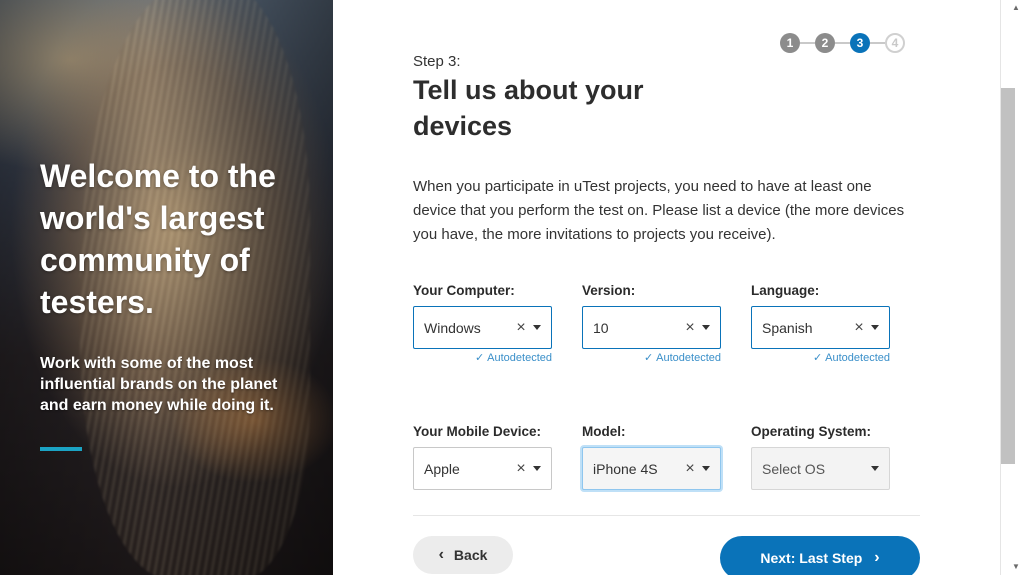 The width and height of the screenshot is (1034, 575). I want to click on version-autodetected: ✓ Autodetected, so click(682, 358).